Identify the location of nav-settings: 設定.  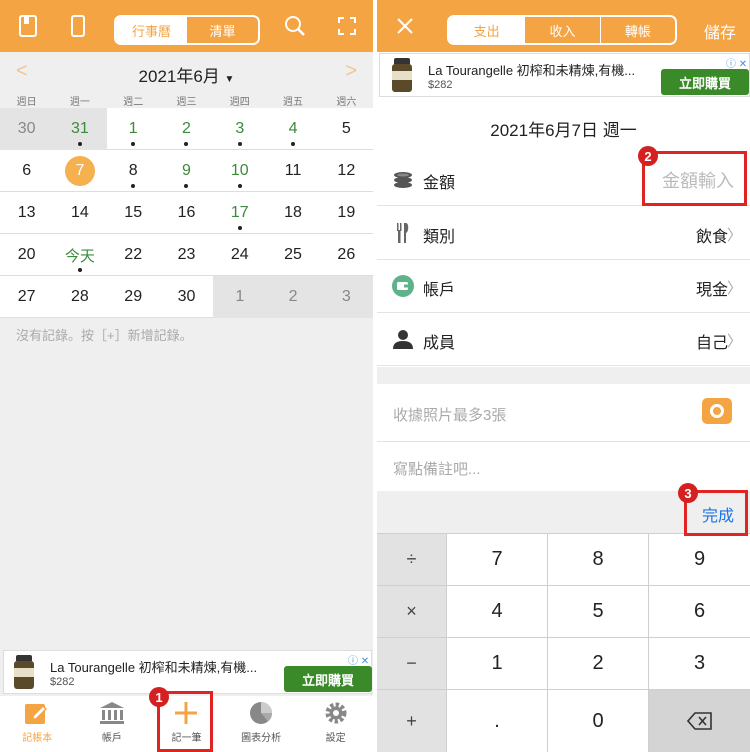
(335, 724).